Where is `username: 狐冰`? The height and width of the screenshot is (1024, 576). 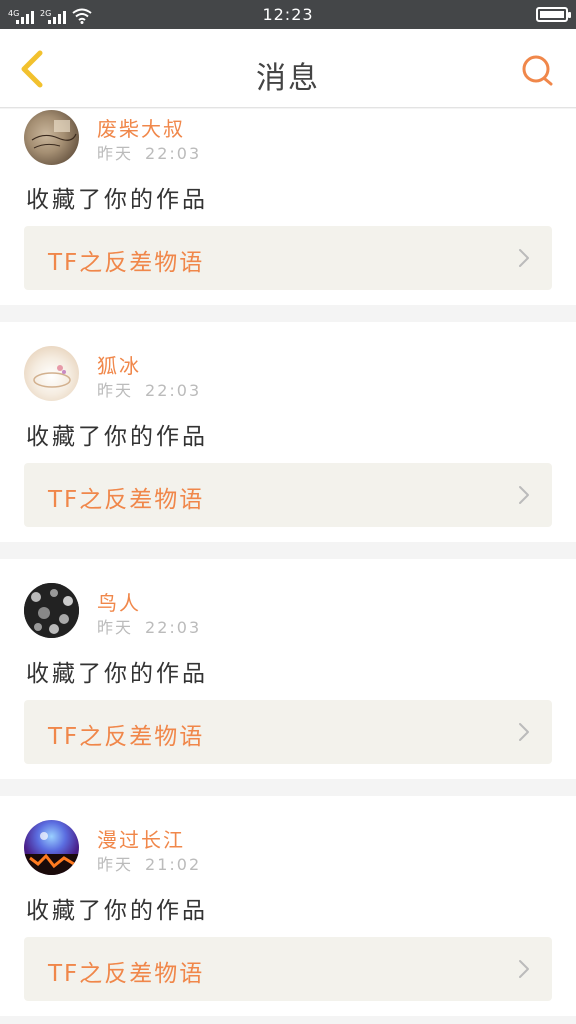
username: 狐冰 is located at coordinates (119, 364).